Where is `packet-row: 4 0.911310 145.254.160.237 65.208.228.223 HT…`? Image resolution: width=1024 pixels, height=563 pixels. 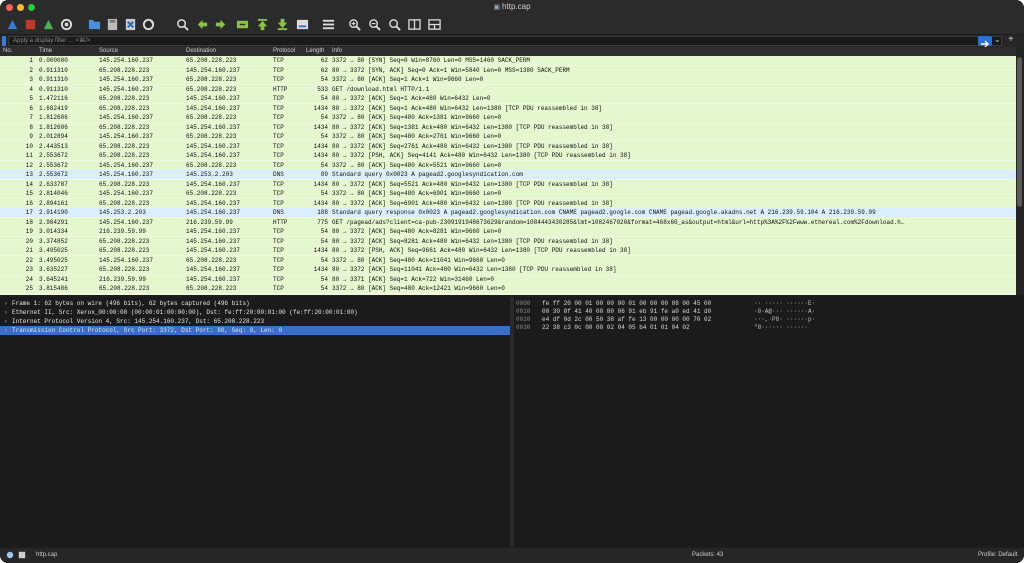 packet-row: 4 0.911310 145.254.160.237 65.208.228.223 HT… is located at coordinates (508, 89).